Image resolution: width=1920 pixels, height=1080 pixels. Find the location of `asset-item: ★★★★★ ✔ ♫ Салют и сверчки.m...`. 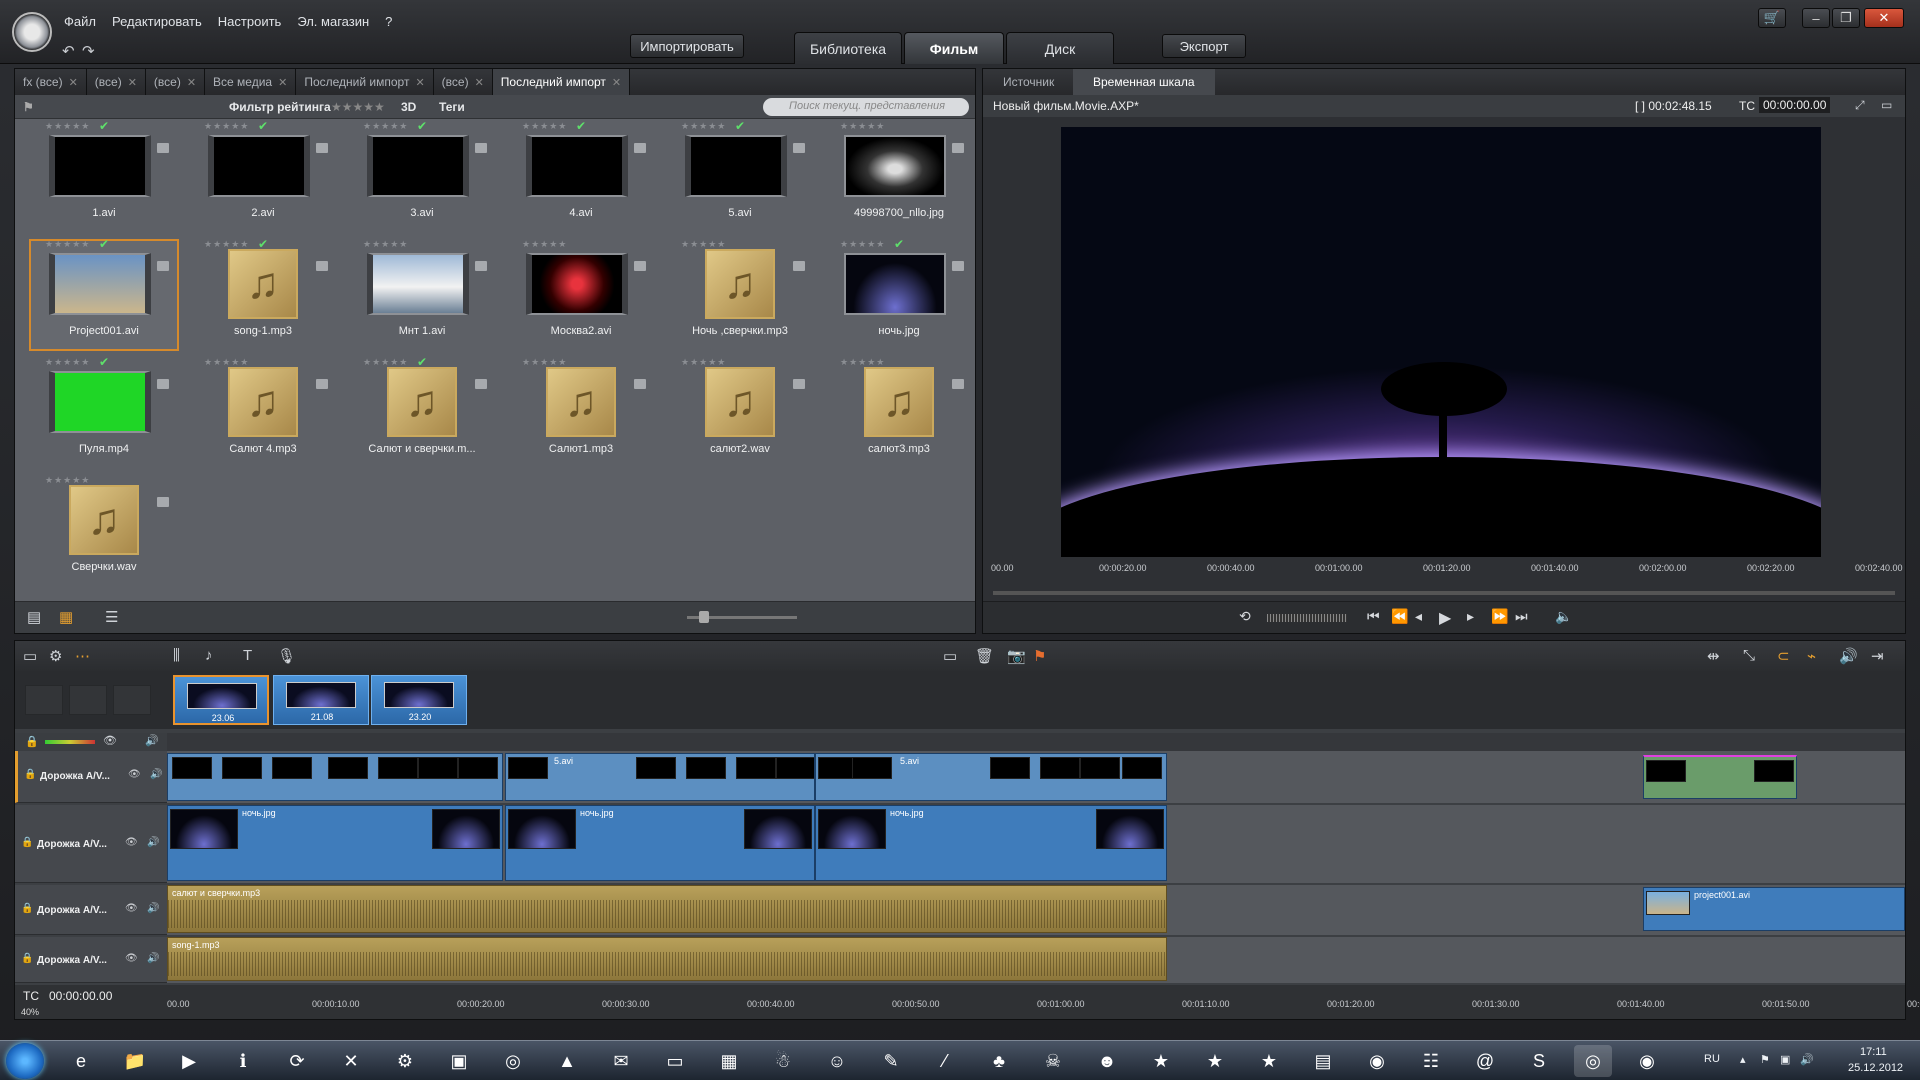

asset-item: ★★★★★ ✔ ♫ Салют и сверчки.m... is located at coordinates (422, 412).